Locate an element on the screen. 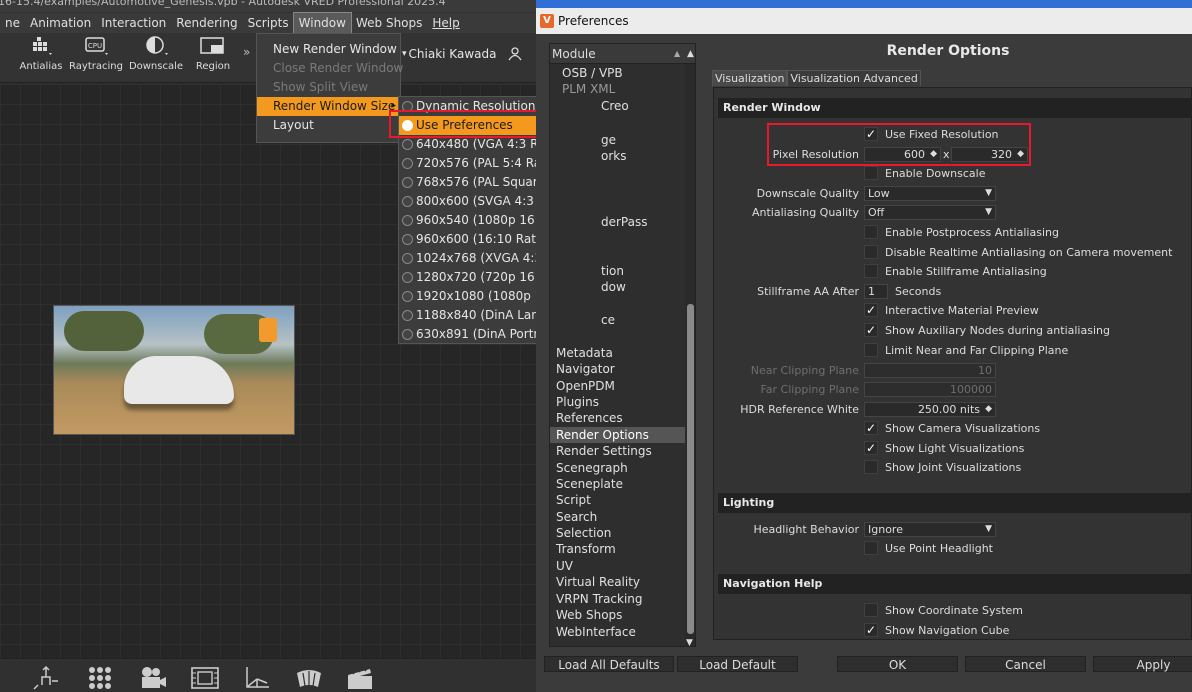  pixel-width-input: 600 ◆ is located at coordinates (902, 154).